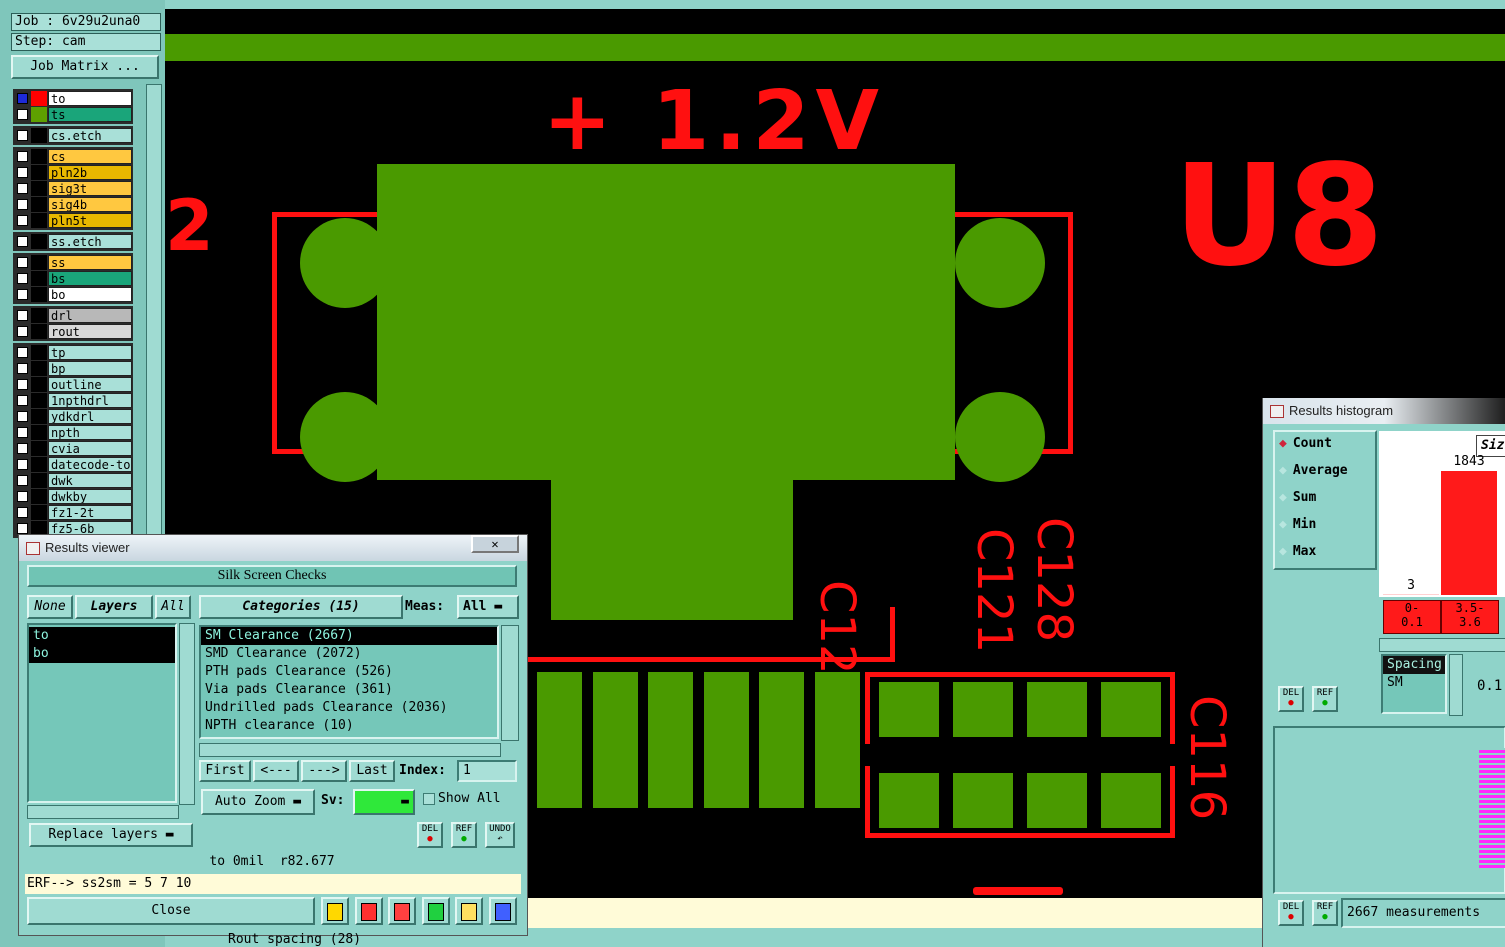 Image resolution: width=1505 pixels, height=947 pixels. Describe the element at coordinates (73, 384) in the screenshot. I see `layer-row-outline: outline` at that location.